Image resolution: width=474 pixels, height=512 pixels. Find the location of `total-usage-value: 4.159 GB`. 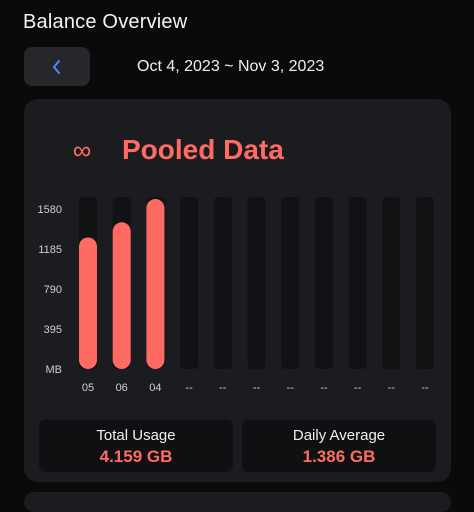

total-usage-value: 4.159 GB is located at coordinates (136, 456).